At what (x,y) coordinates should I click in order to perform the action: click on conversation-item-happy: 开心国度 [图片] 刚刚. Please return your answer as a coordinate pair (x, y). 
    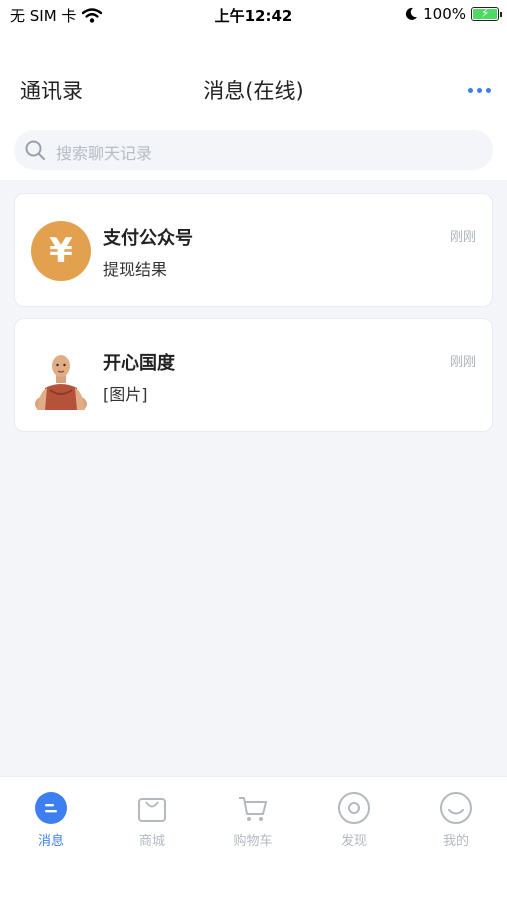
    Looking at the image, I should click on (253, 375).